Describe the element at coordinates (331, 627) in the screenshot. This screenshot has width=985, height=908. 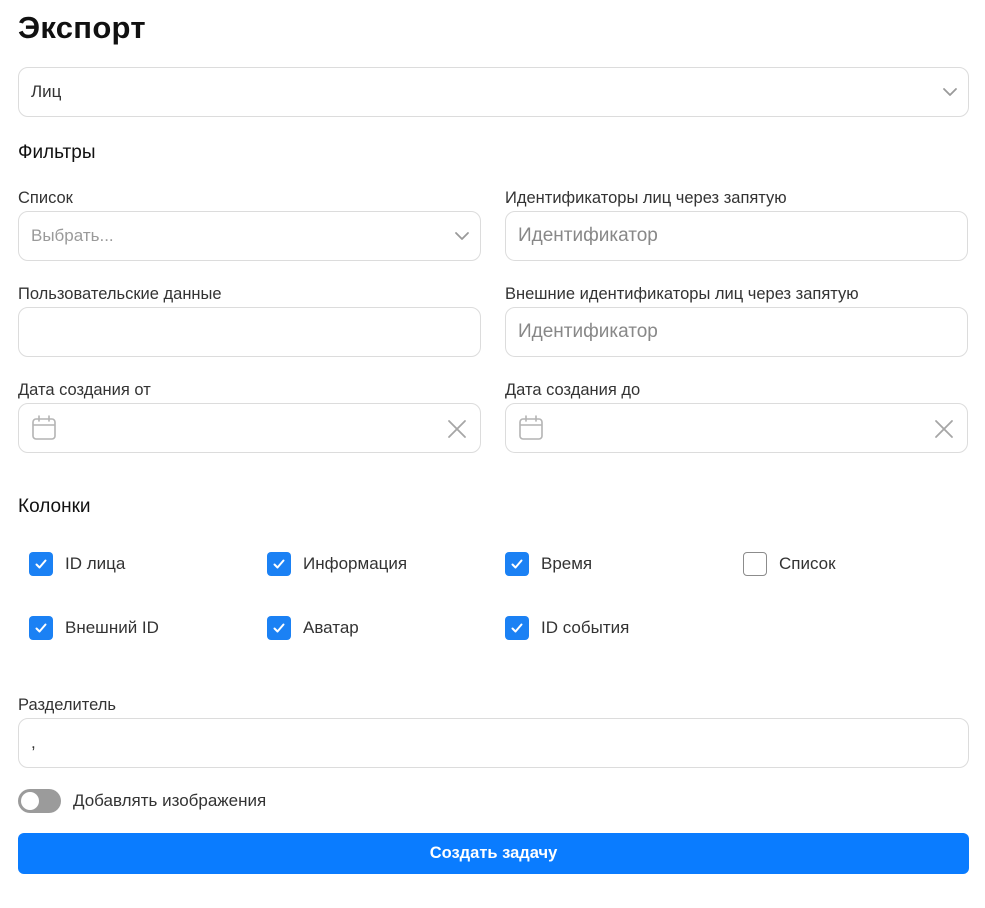
I see `checkbox-label: Аватар` at that location.